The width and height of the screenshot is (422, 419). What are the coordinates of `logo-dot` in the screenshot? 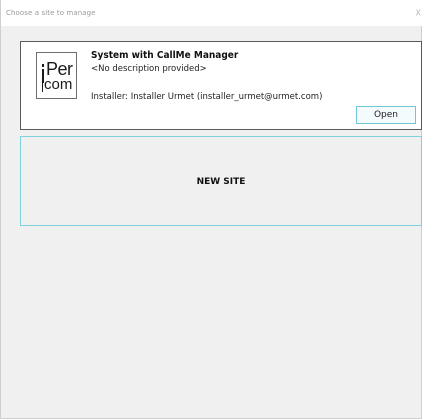 It's located at (43, 65).